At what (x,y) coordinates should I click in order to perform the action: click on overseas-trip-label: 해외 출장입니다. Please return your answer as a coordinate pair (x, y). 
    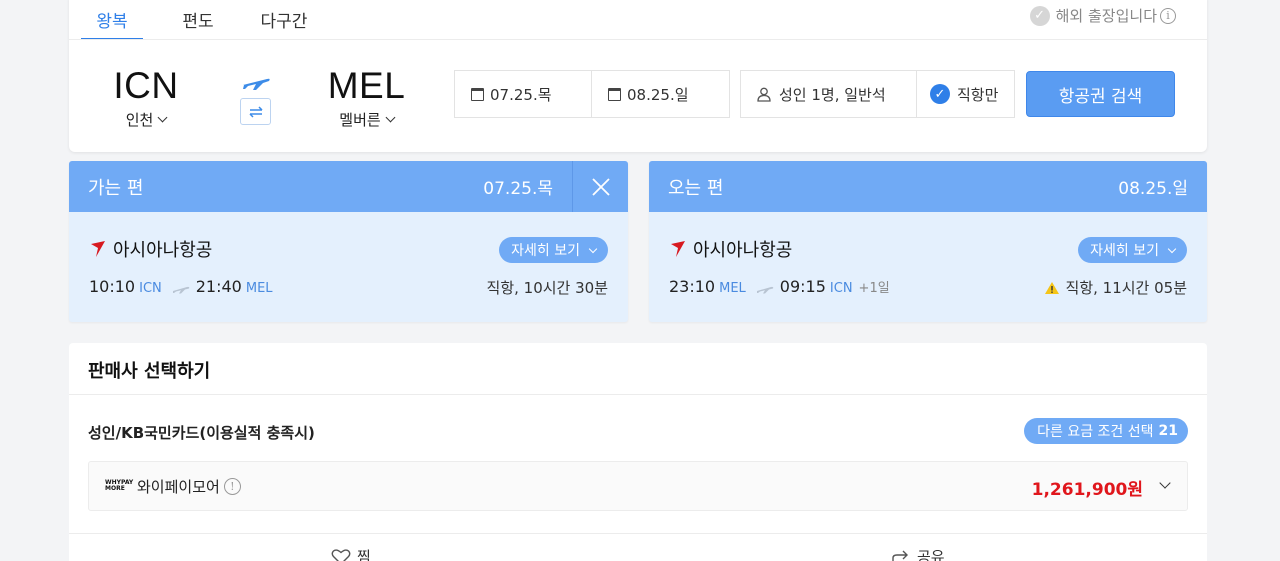
    Looking at the image, I should click on (1106, 16).